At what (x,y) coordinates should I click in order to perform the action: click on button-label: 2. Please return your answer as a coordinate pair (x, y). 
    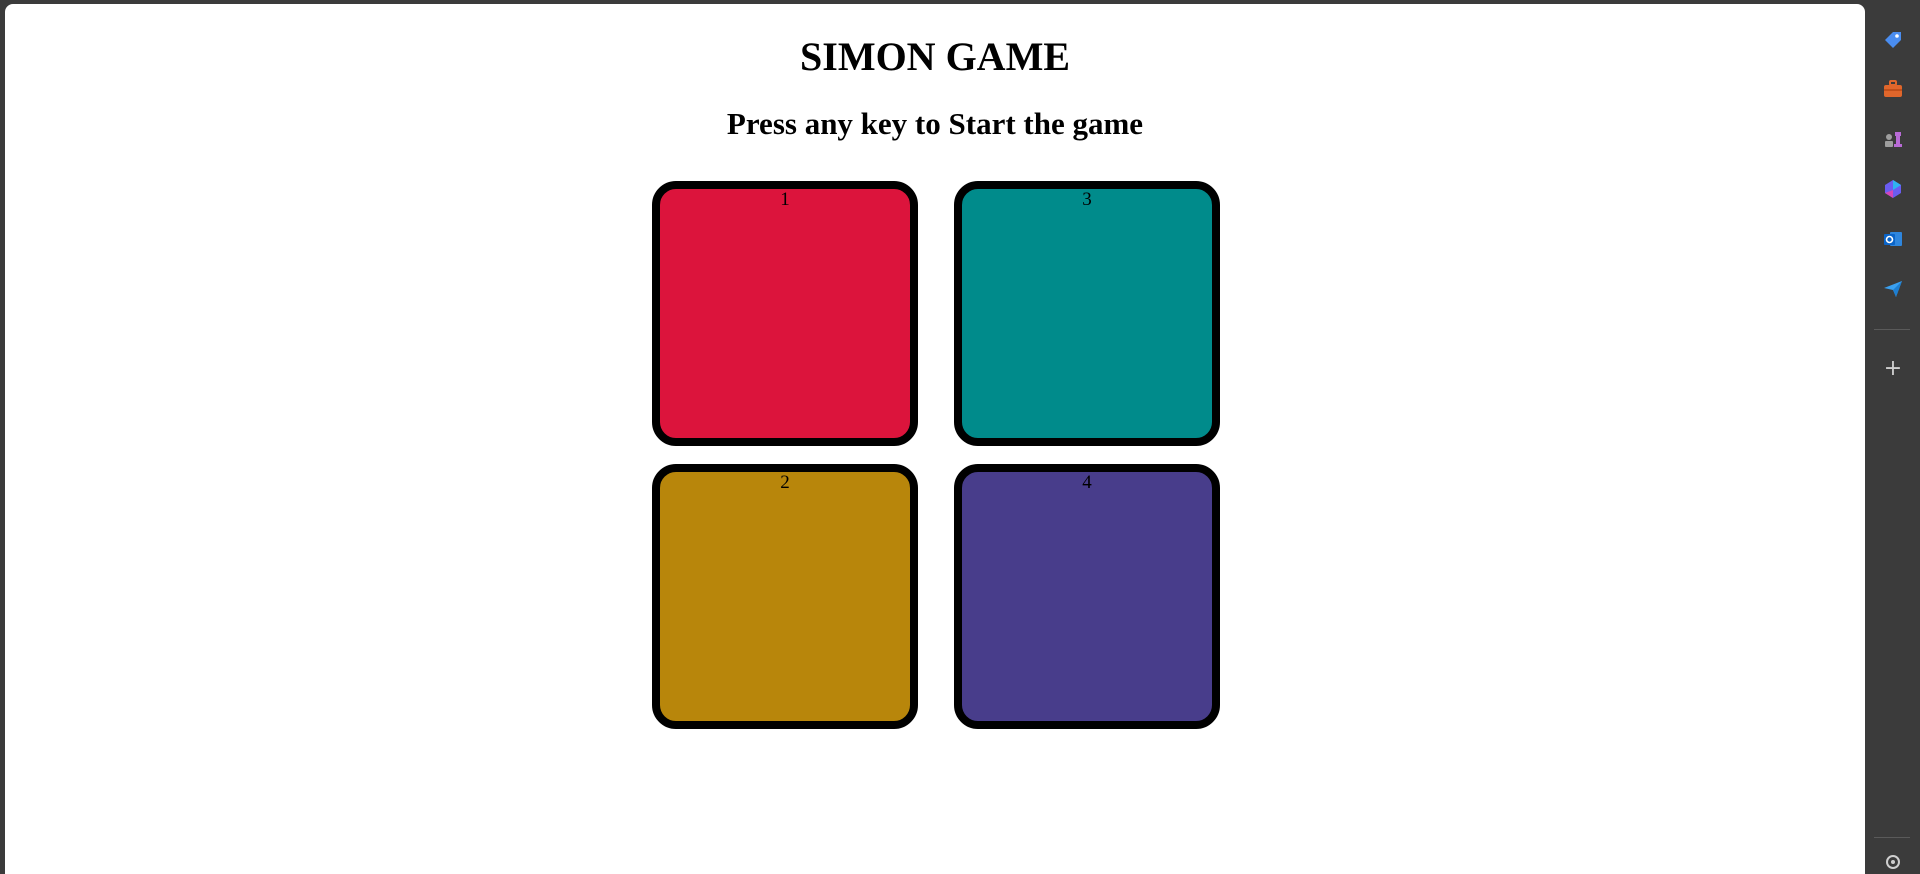
    Looking at the image, I should click on (785, 482).